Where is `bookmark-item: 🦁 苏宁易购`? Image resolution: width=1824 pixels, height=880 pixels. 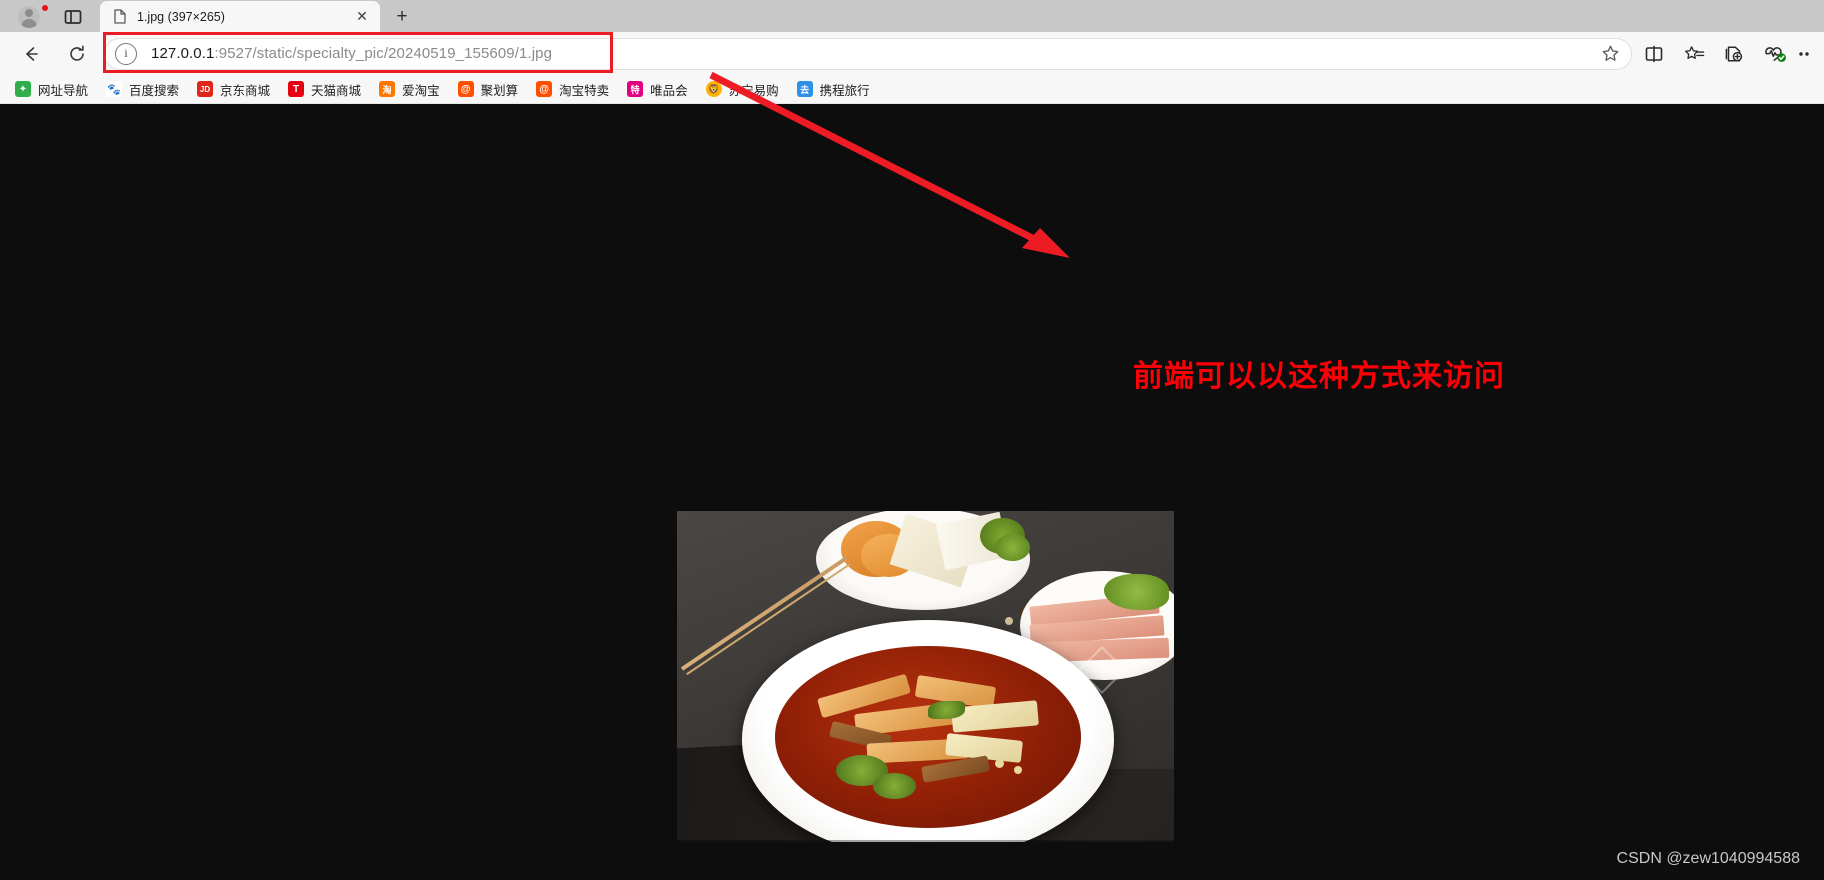
bookmark-item: 🦁 苏宁易购 is located at coordinates (742, 89).